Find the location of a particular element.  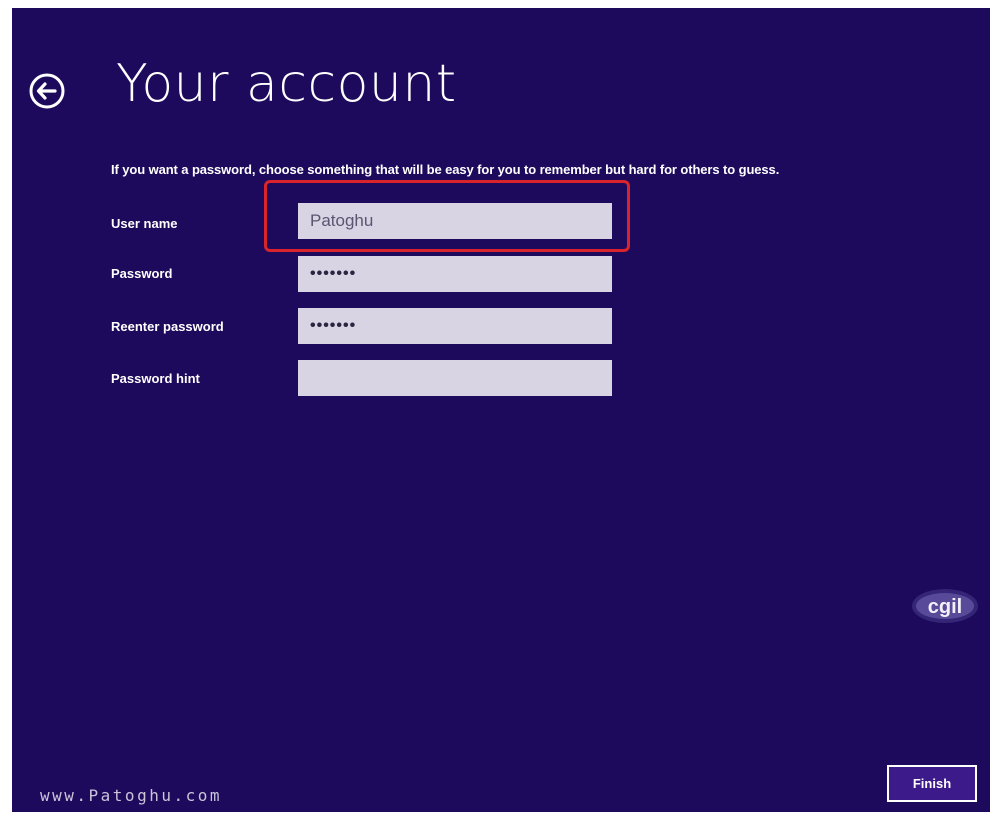

password-label: Password is located at coordinates (142, 273).